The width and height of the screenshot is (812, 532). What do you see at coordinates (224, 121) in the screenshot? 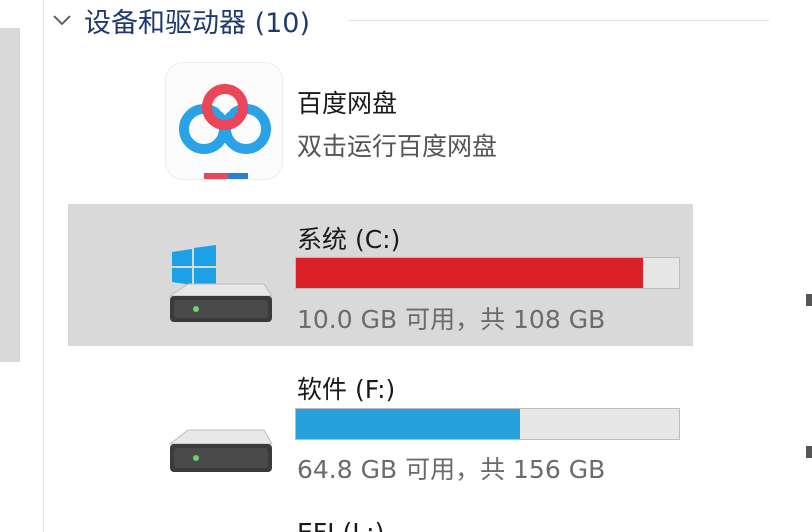
I see `baidu-netdisk-icon` at bounding box center [224, 121].